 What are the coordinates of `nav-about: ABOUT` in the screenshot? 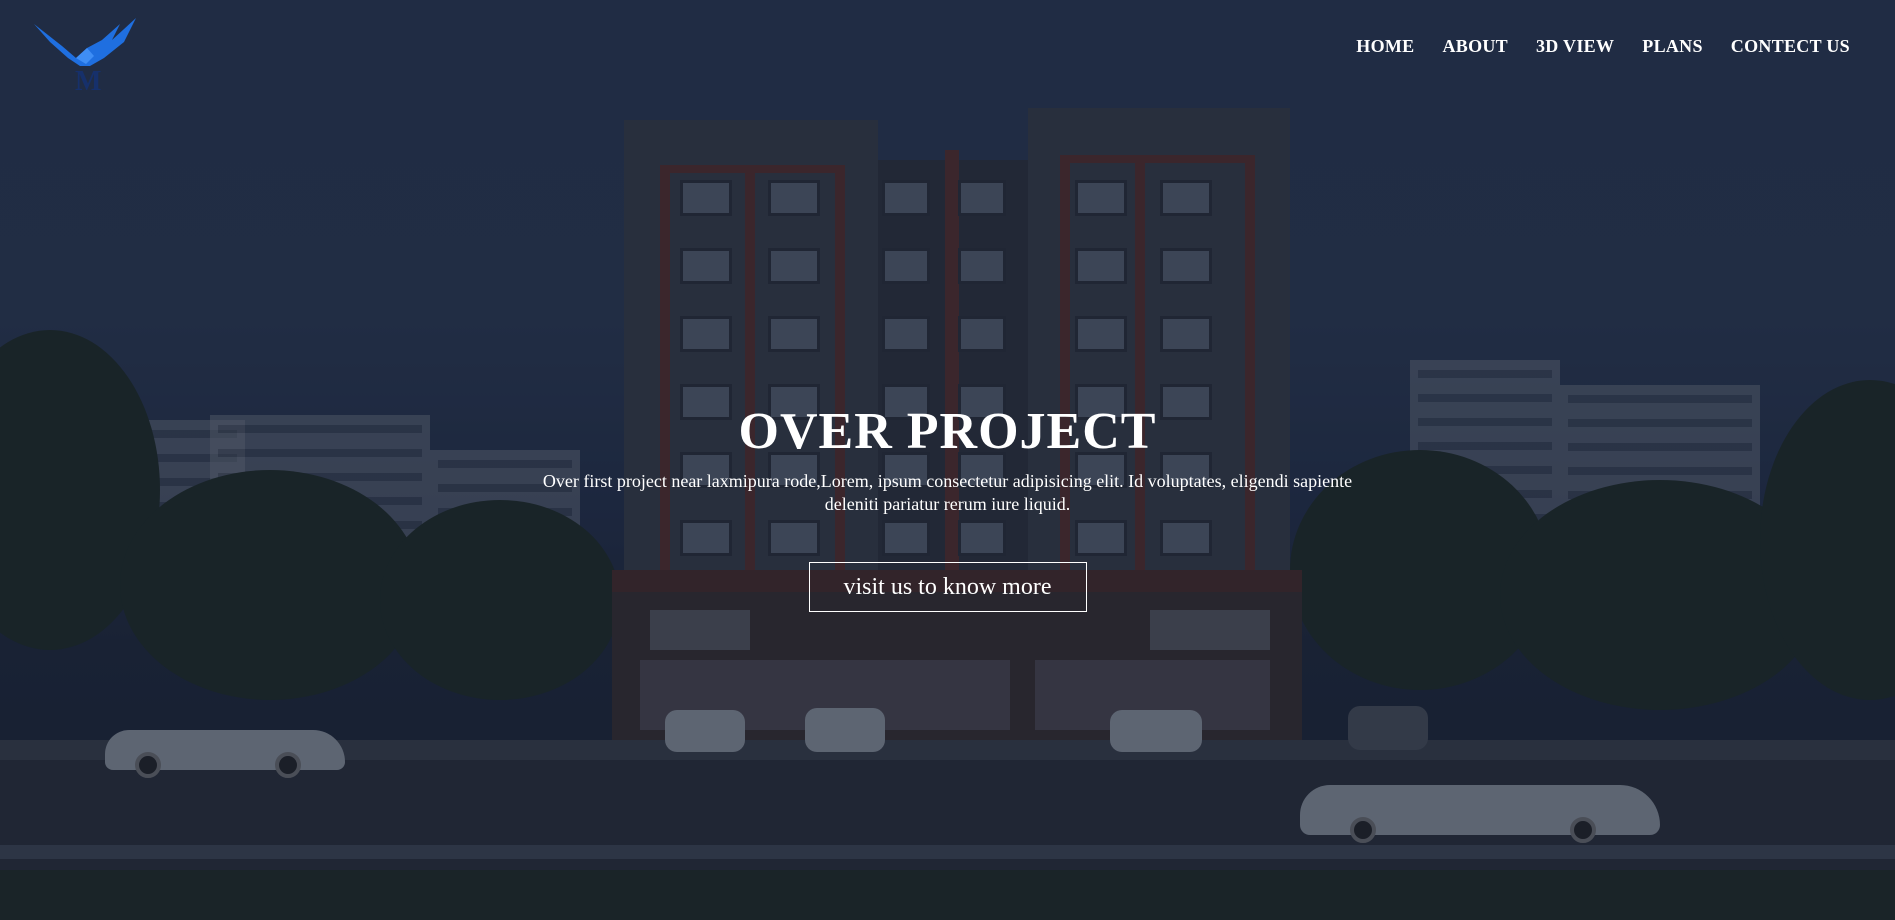 It's located at (1475, 46).